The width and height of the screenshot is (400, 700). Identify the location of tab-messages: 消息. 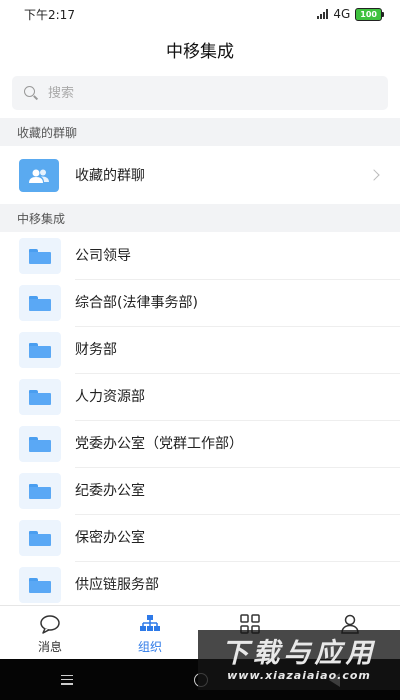
(50, 632).